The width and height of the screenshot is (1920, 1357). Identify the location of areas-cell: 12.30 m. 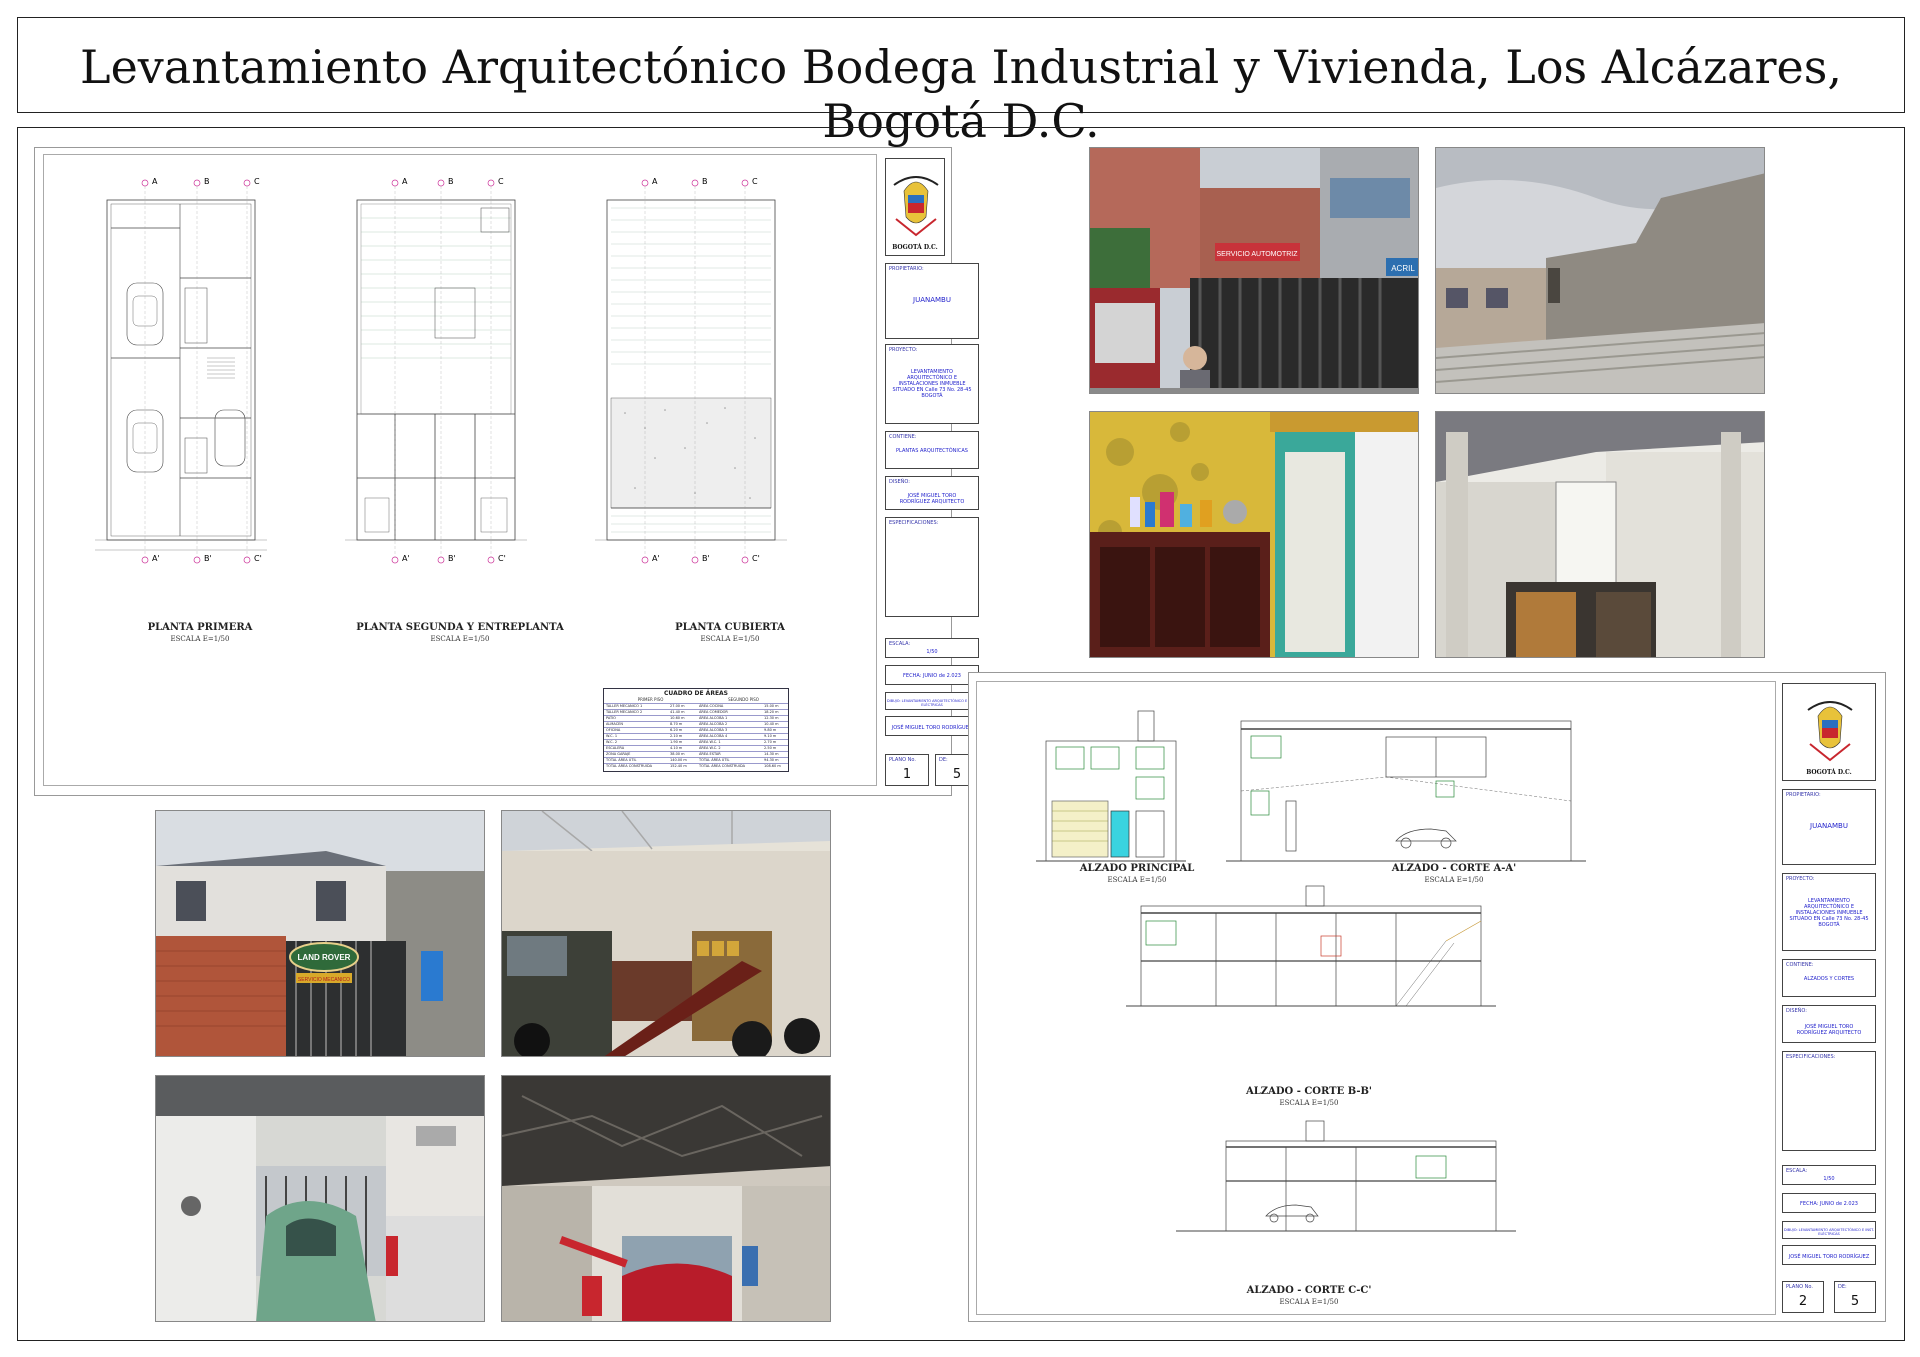
(771, 718).